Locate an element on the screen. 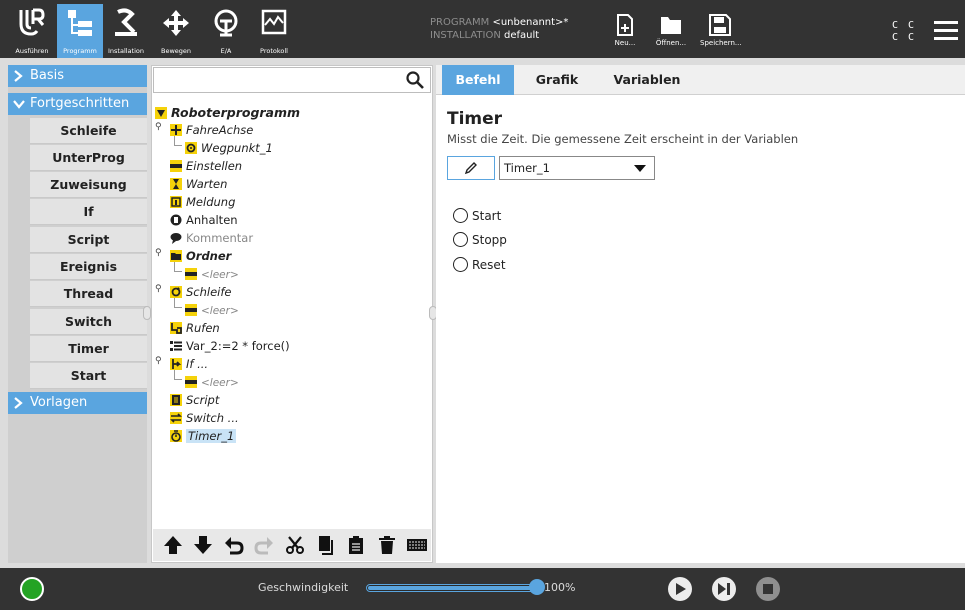 This screenshot has height=610, width=965. installation-icon is located at coordinates (126, 22).